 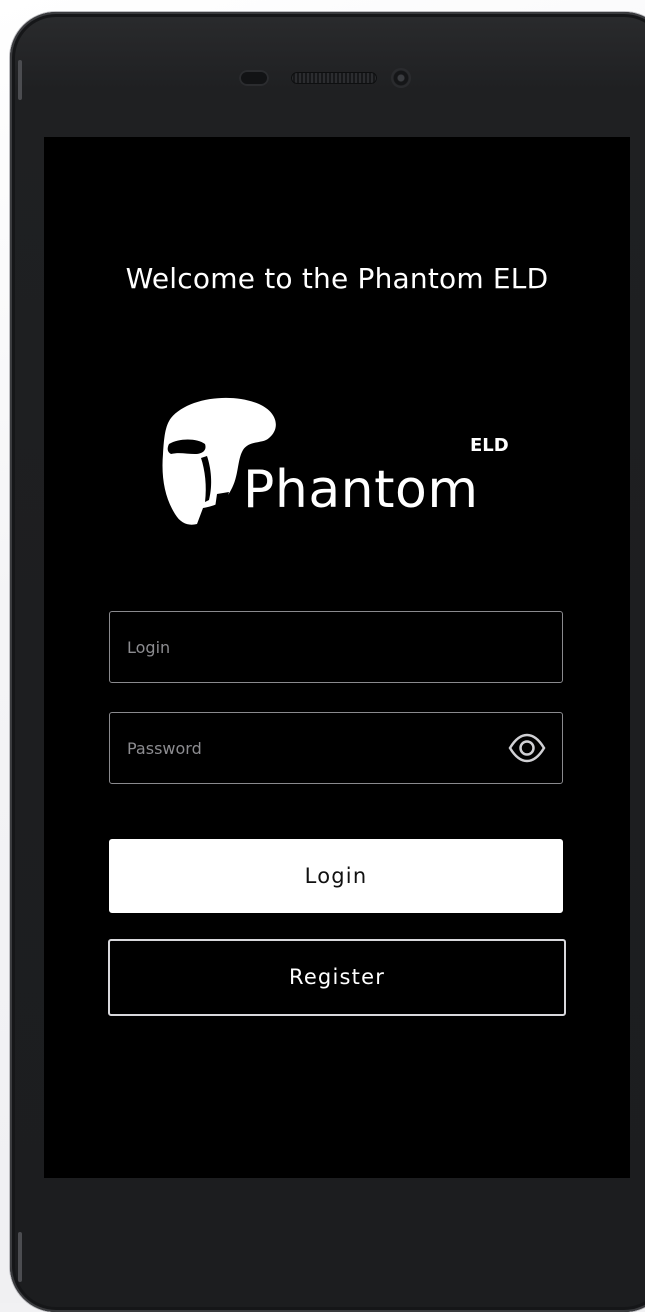 I want to click on logo-wordmark: Phantom, so click(x=361, y=490).